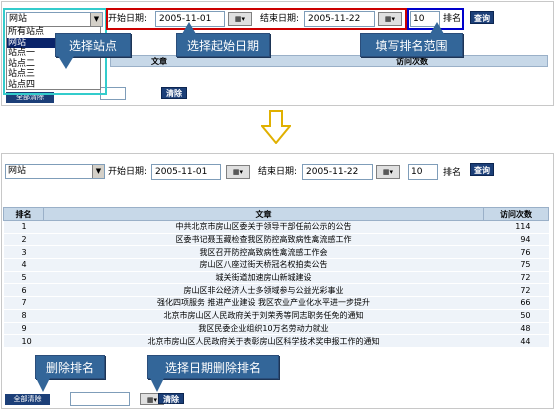 The image size is (556, 411). Describe the element at coordinates (423, 172) in the screenshot. I see `rank-input: 10` at that location.